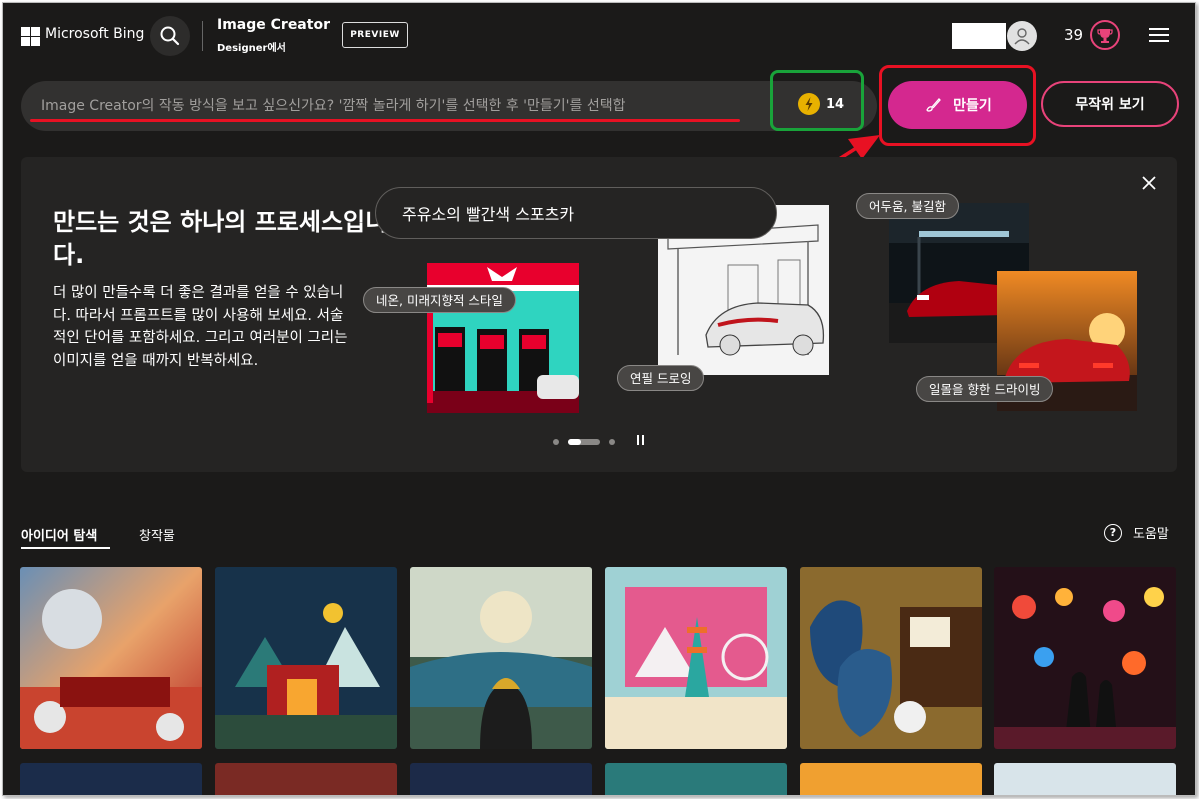 This screenshot has height=799, width=1199. I want to click on carousel-dots, so click(587, 442).